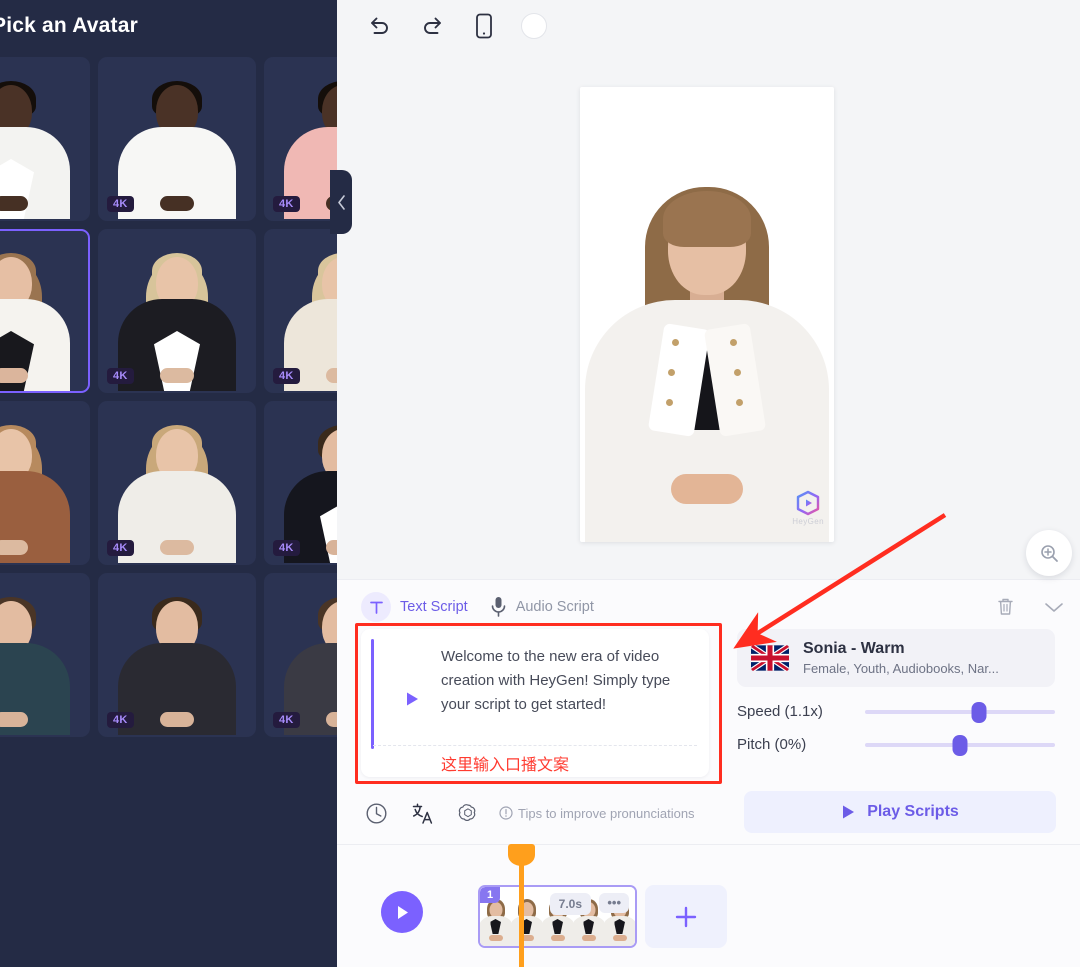 The width and height of the screenshot is (1080, 967). What do you see at coordinates (402, 912) in the screenshot?
I see `timeline-play-button` at bounding box center [402, 912].